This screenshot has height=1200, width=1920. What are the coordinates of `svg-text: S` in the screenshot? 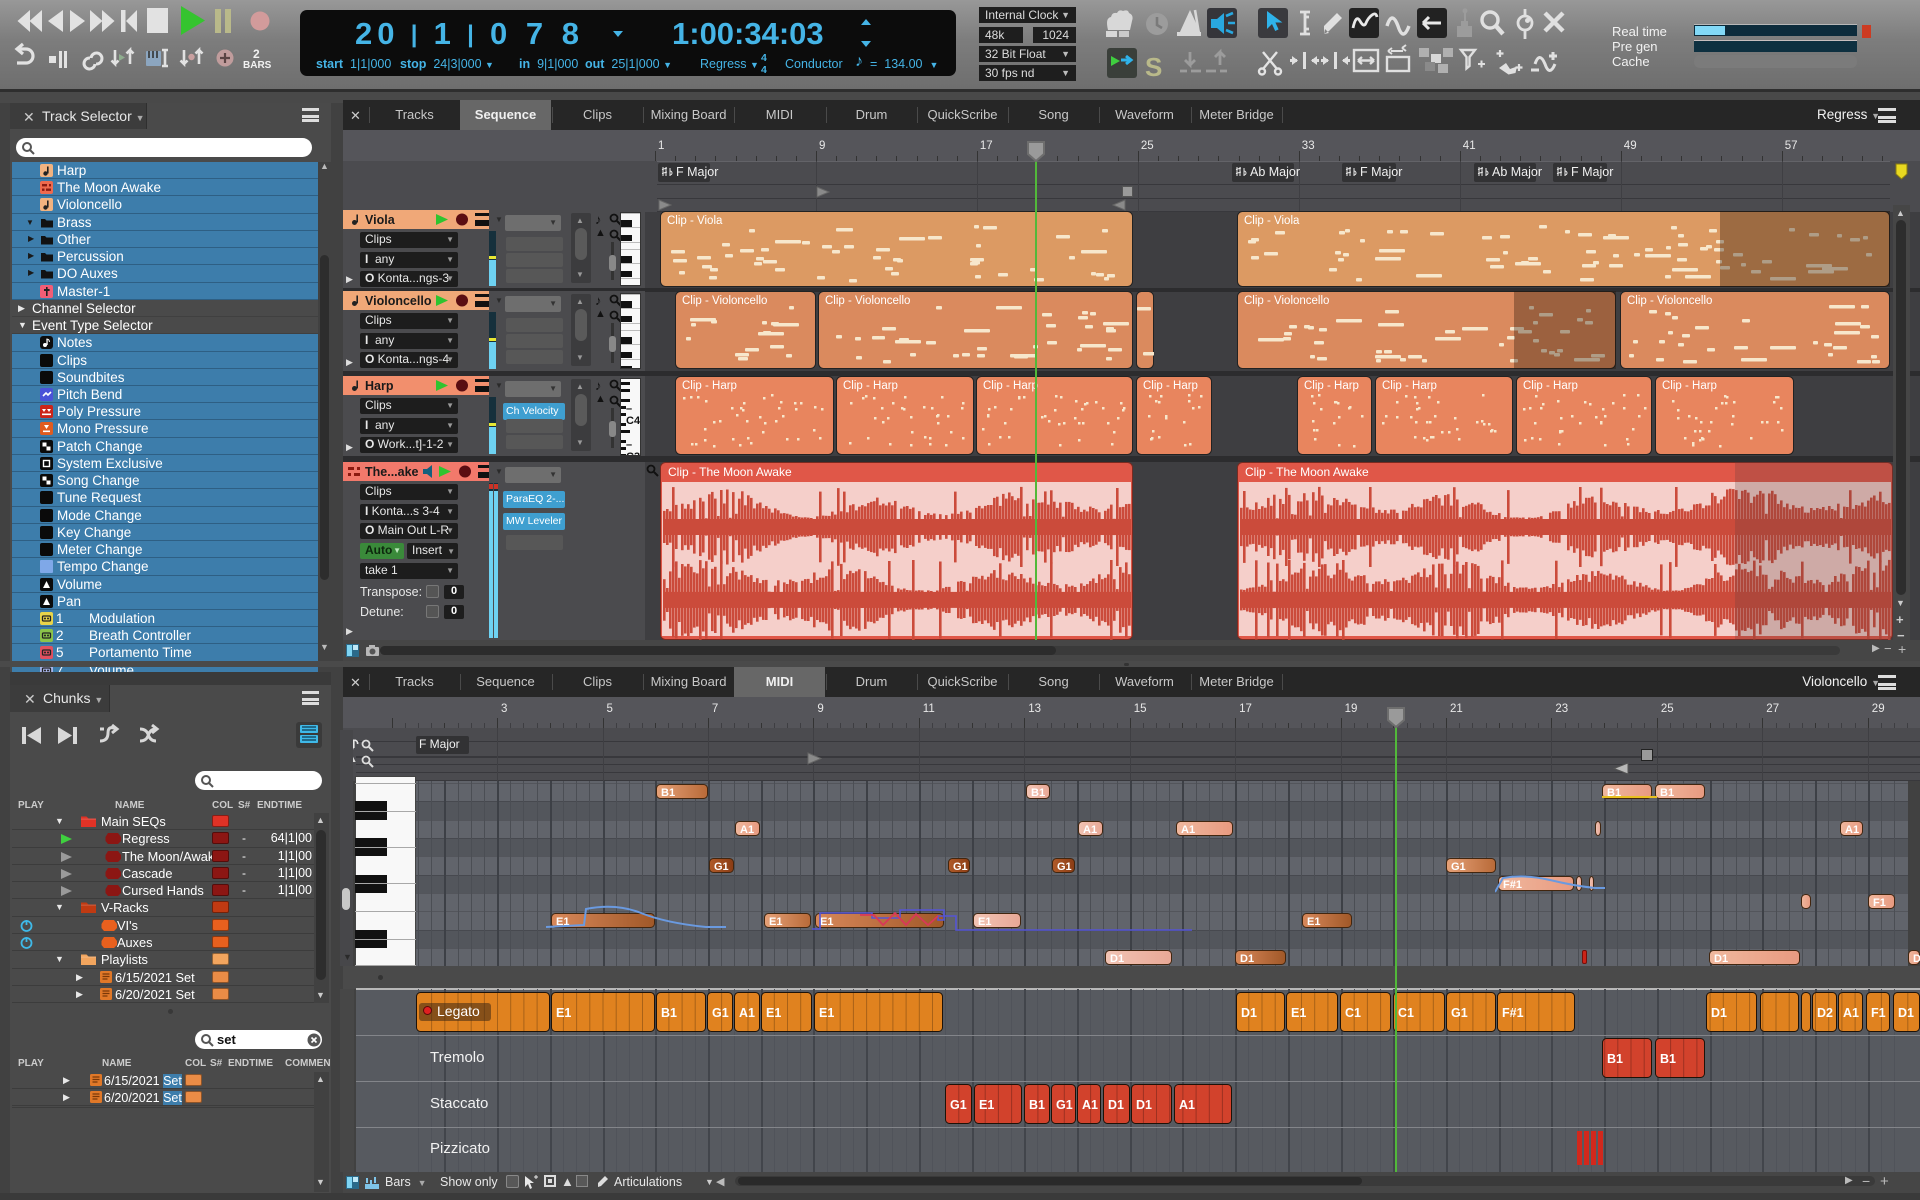 It's located at (1153, 67).